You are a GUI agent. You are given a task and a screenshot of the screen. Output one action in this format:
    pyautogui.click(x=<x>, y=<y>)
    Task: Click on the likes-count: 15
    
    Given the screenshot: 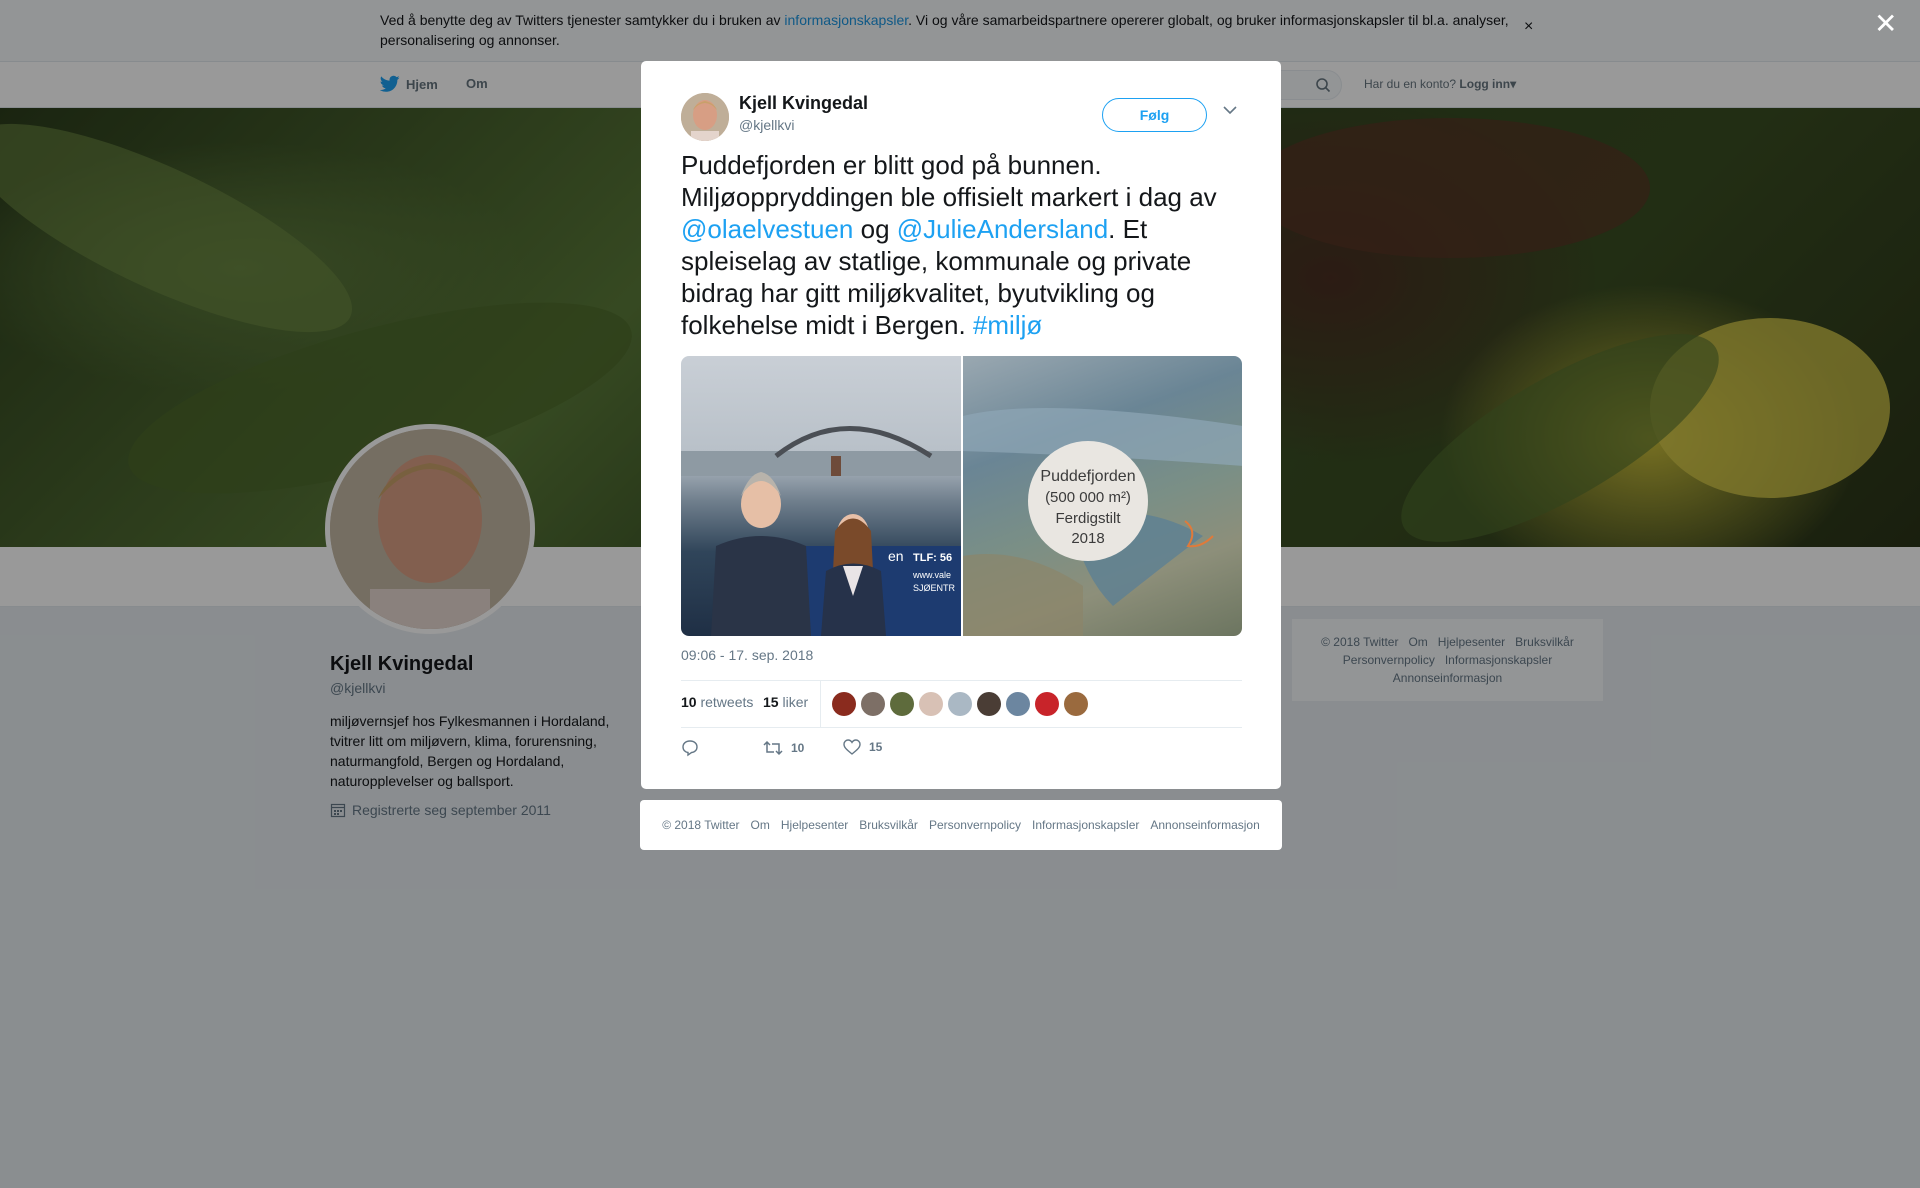 What is the action you would take?
    pyautogui.click(x=771, y=702)
    